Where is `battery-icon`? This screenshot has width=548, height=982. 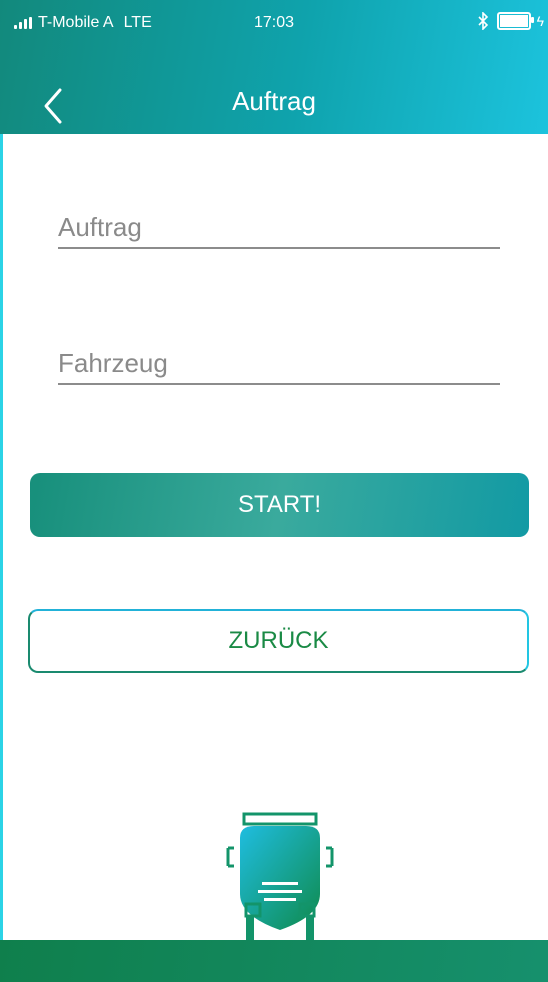
battery-icon is located at coordinates (515, 21).